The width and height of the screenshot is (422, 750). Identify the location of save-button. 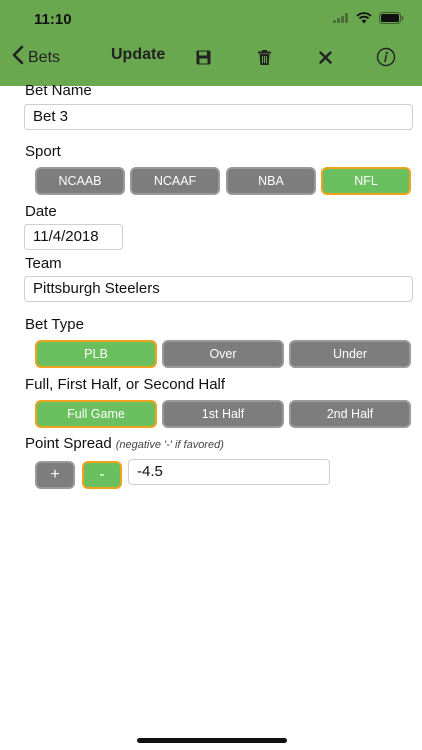
(203, 57).